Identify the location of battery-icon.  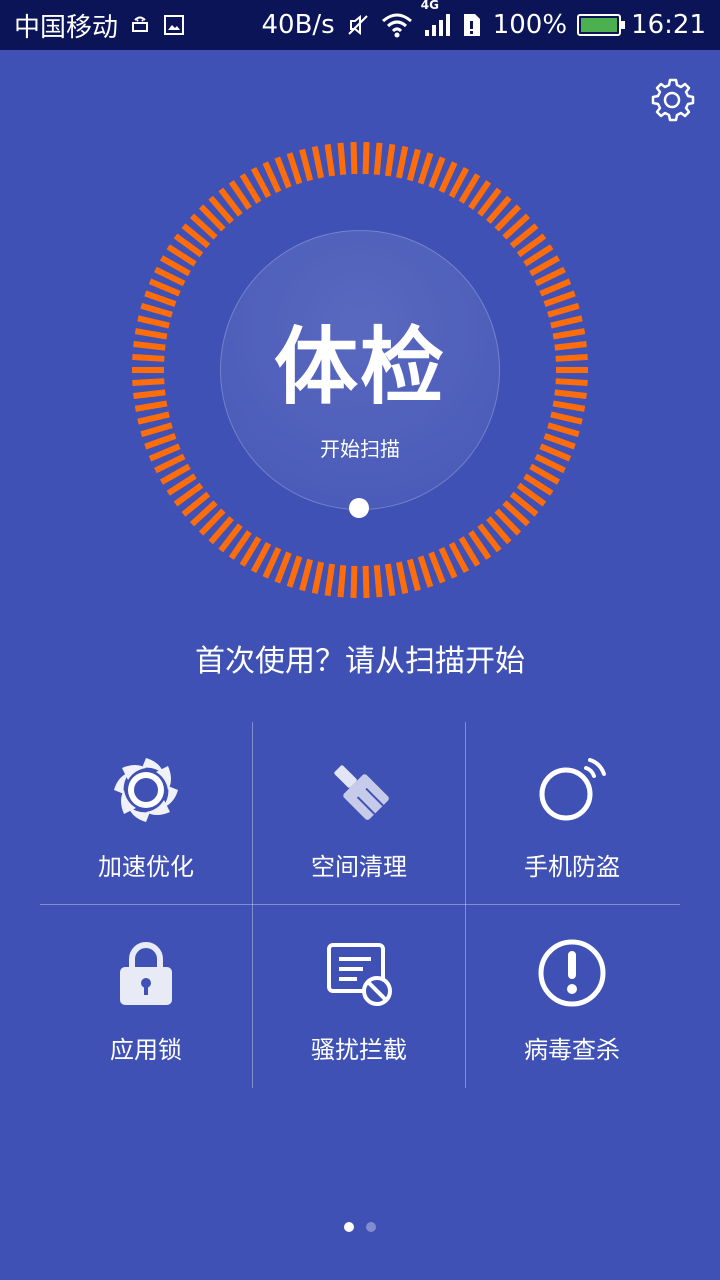
(601, 25).